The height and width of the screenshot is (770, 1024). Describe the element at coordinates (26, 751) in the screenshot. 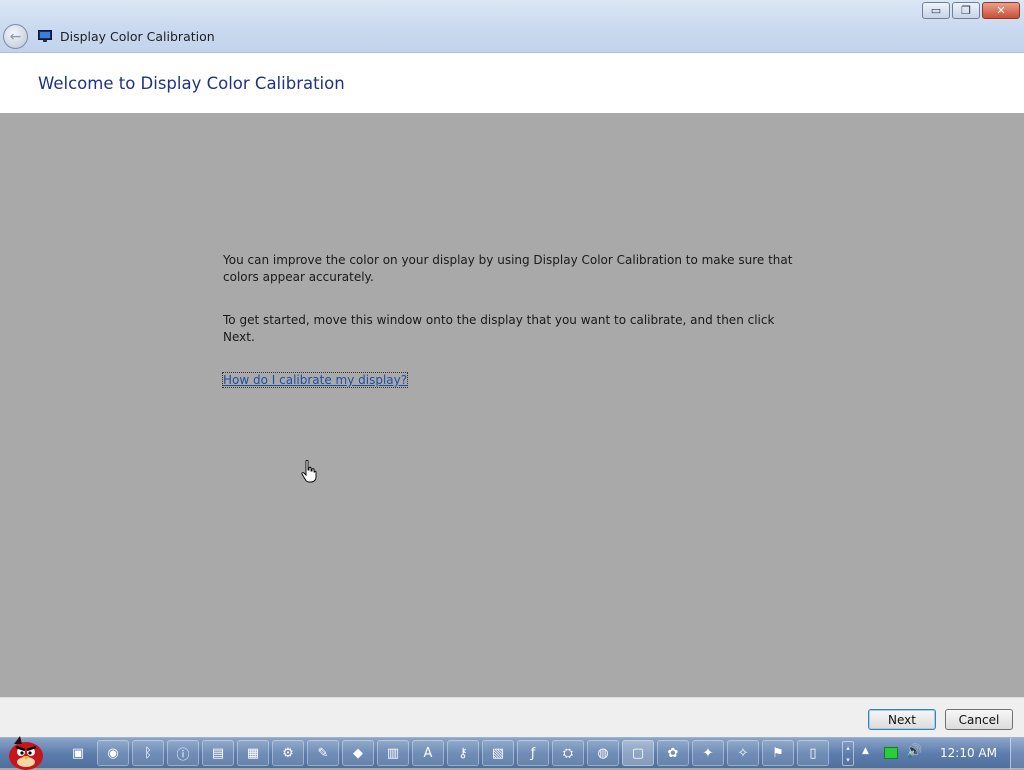

I see `start-button-angry-bird-icon` at that location.